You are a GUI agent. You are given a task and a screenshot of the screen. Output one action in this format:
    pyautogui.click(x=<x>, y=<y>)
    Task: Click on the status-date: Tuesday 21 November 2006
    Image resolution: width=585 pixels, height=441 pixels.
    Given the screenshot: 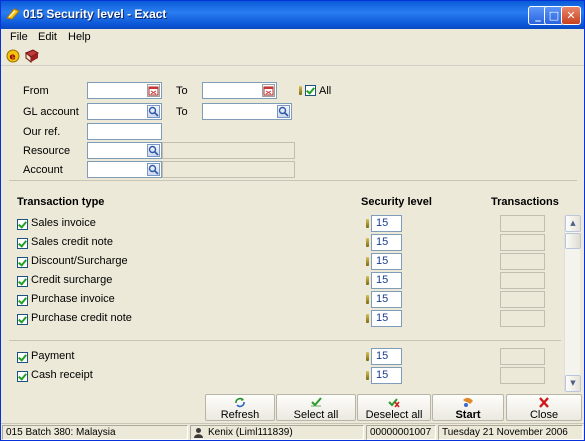 What is the action you would take?
    pyautogui.click(x=510, y=432)
    